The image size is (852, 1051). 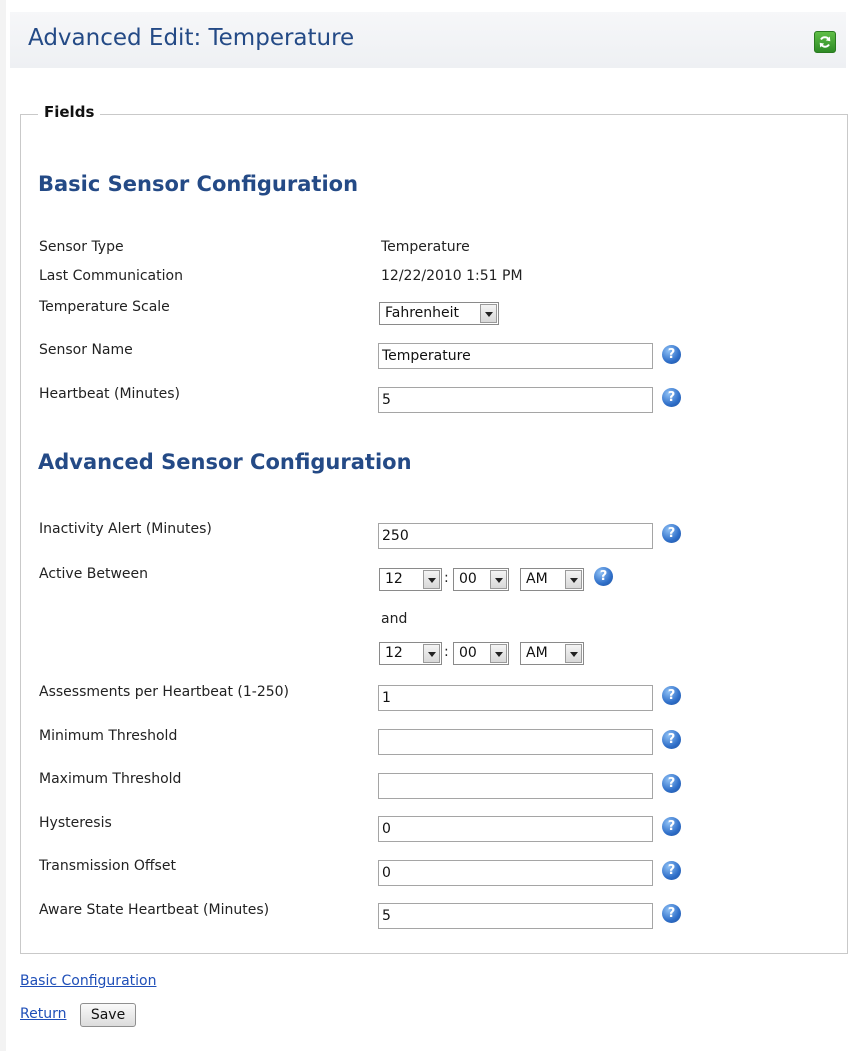 What do you see at coordinates (452, 276) in the screenshot?
I see `last-communication-value: 12/22/2010 1:51 PM` at bounding box center [452, 276].